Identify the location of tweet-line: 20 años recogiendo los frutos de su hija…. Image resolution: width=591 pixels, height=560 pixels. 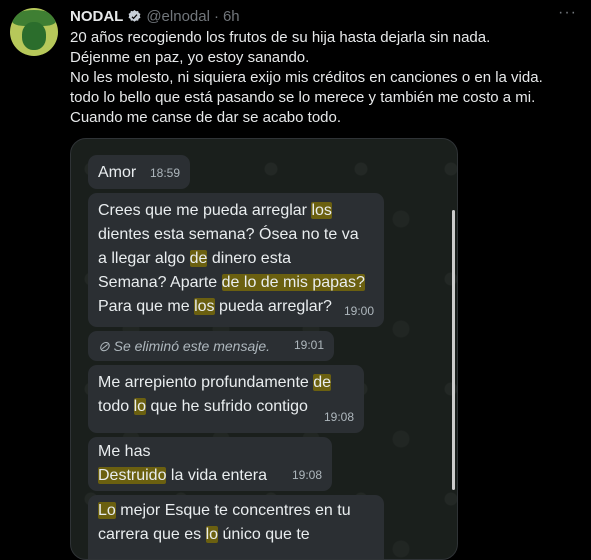
(280, 37).